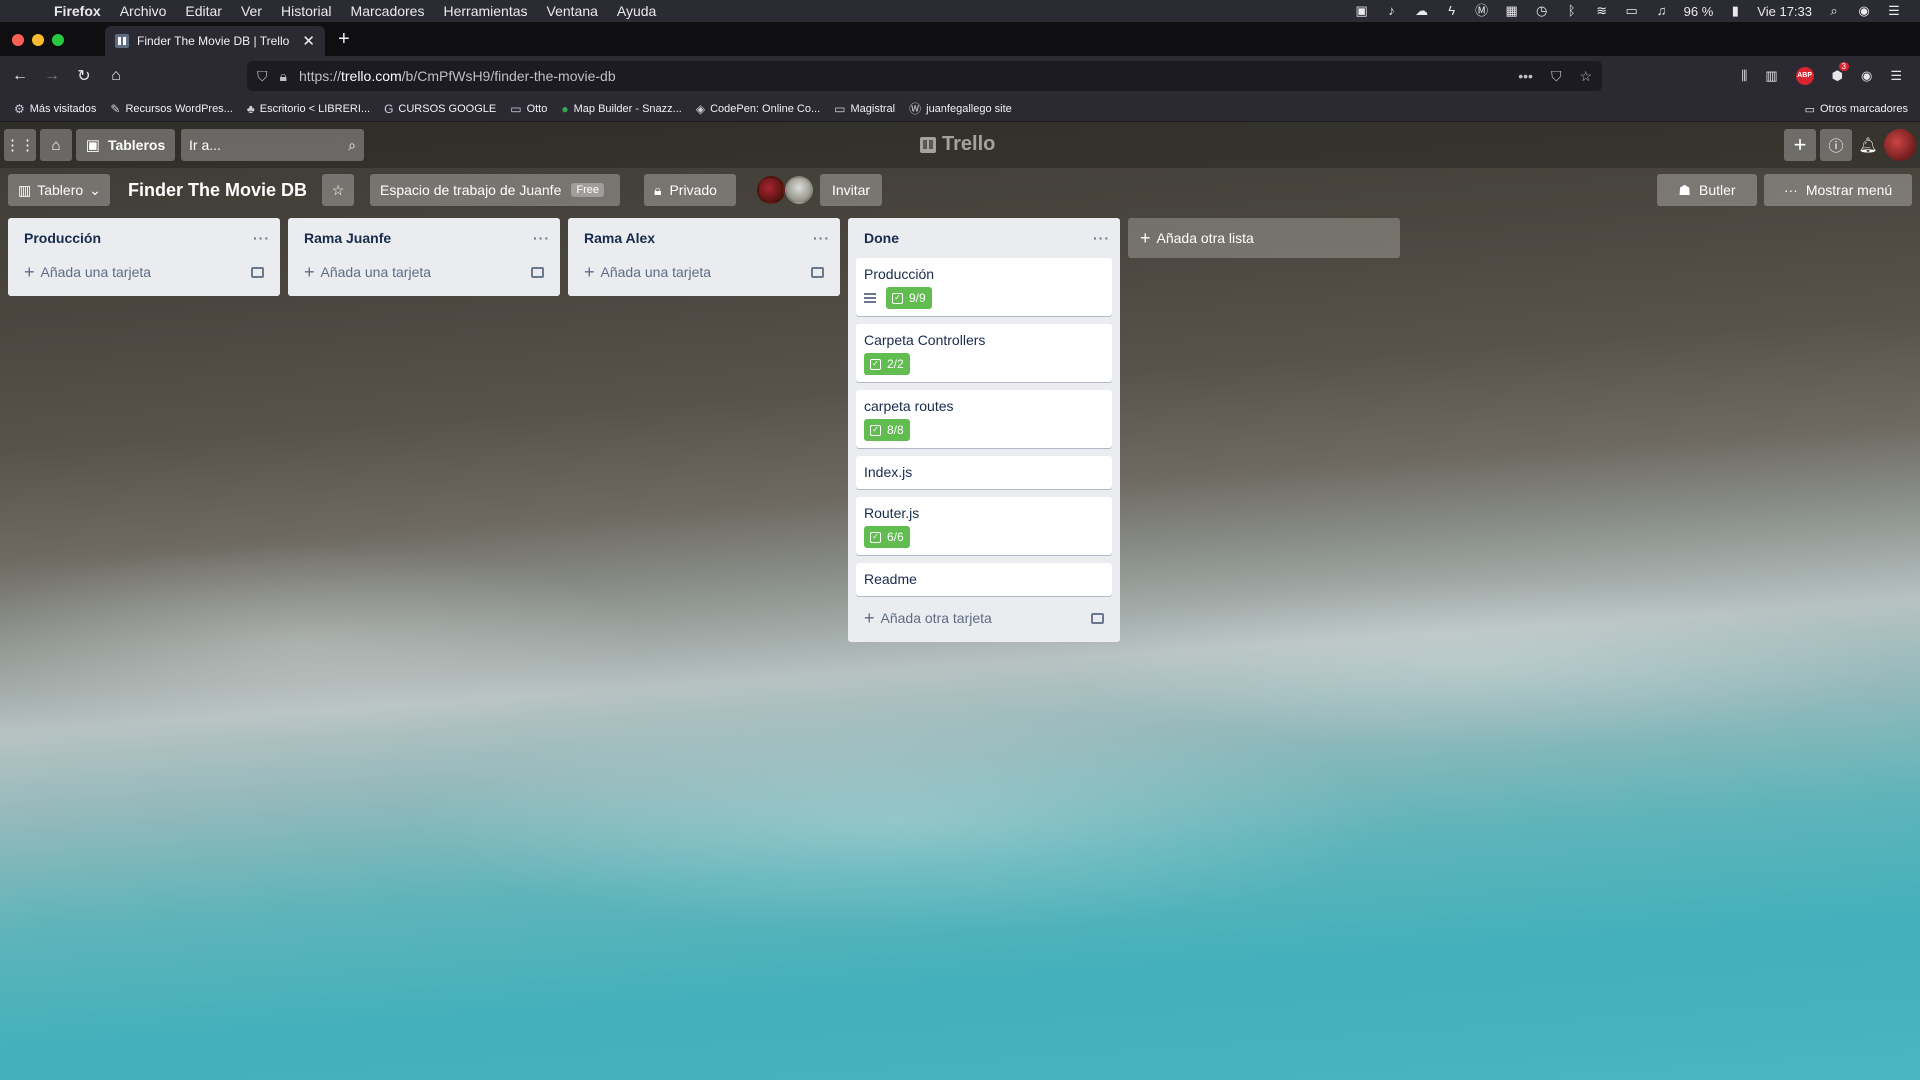  I want to click on close-window-button, so click(18, 40).